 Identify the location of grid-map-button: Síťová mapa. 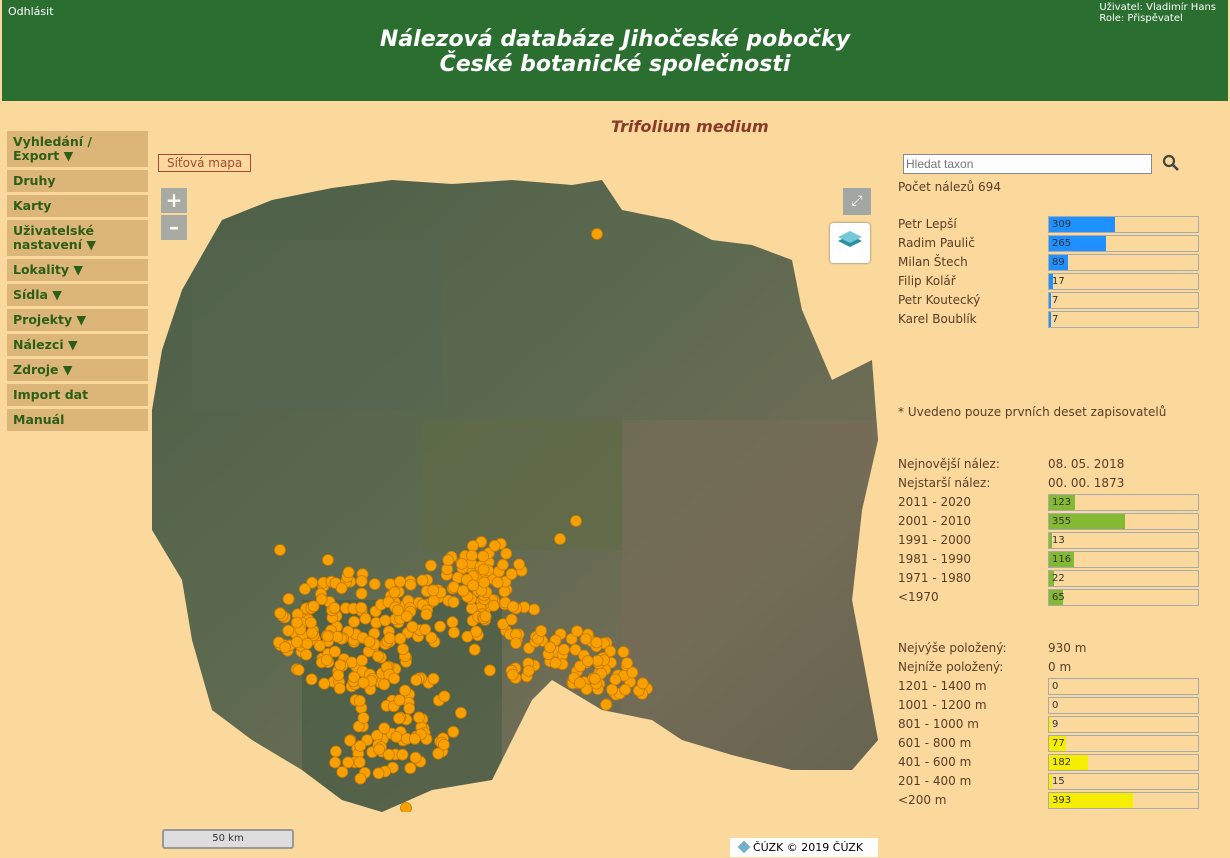
(205, 163).